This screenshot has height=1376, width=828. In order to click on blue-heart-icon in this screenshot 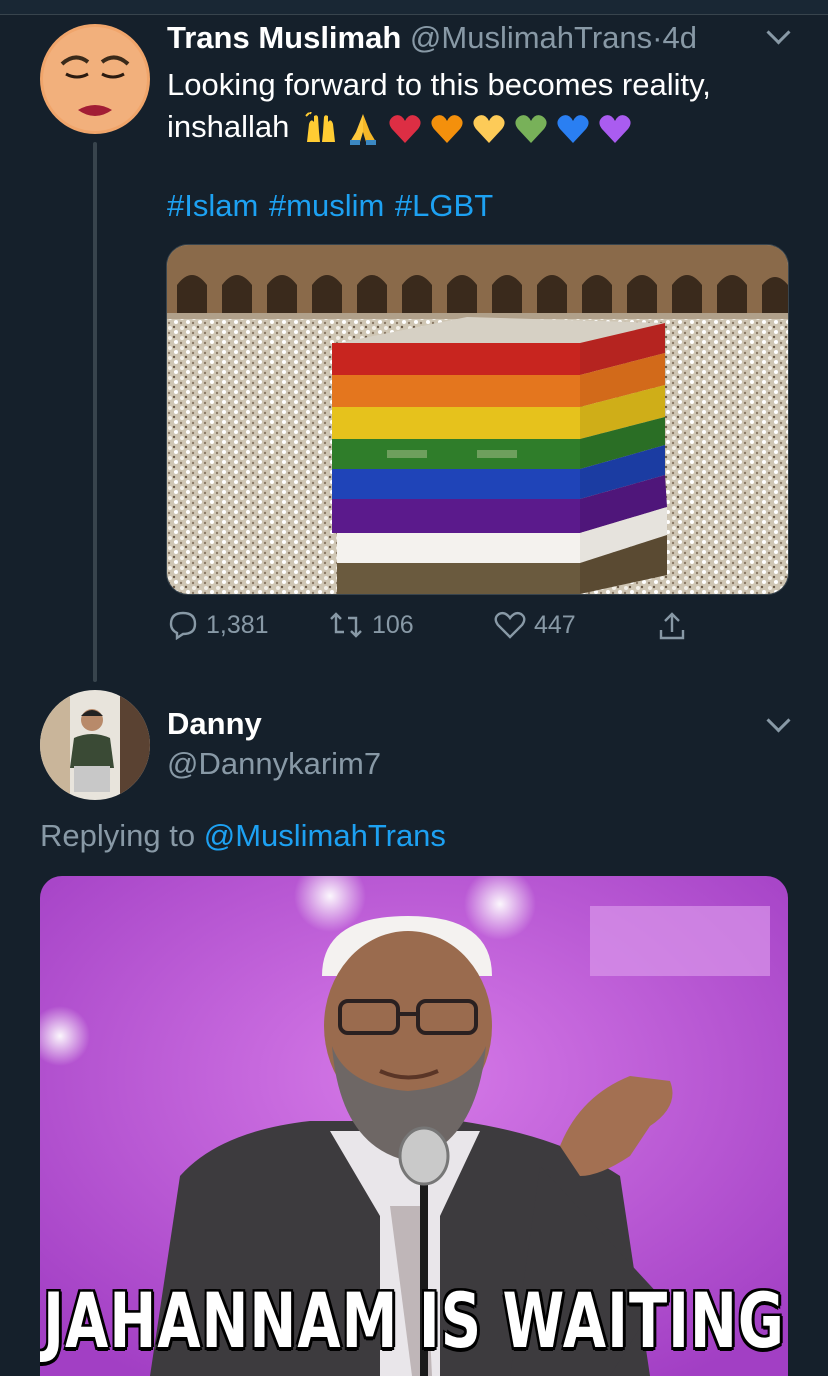, I will do `click(573, 128)`.